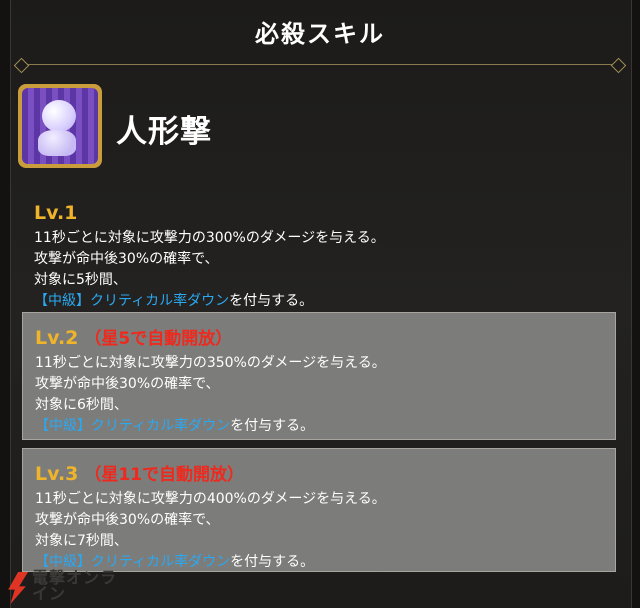 This screenshot has height=608, width=640. I want to click on level-3-unlock-condition: （星11で自動開放）, so click(164, 475).